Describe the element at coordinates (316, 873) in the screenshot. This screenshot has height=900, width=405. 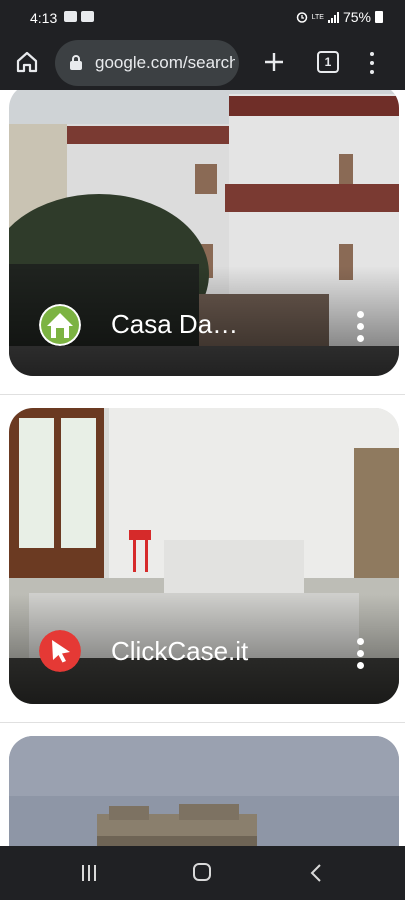
I see `back-icon` at that location.